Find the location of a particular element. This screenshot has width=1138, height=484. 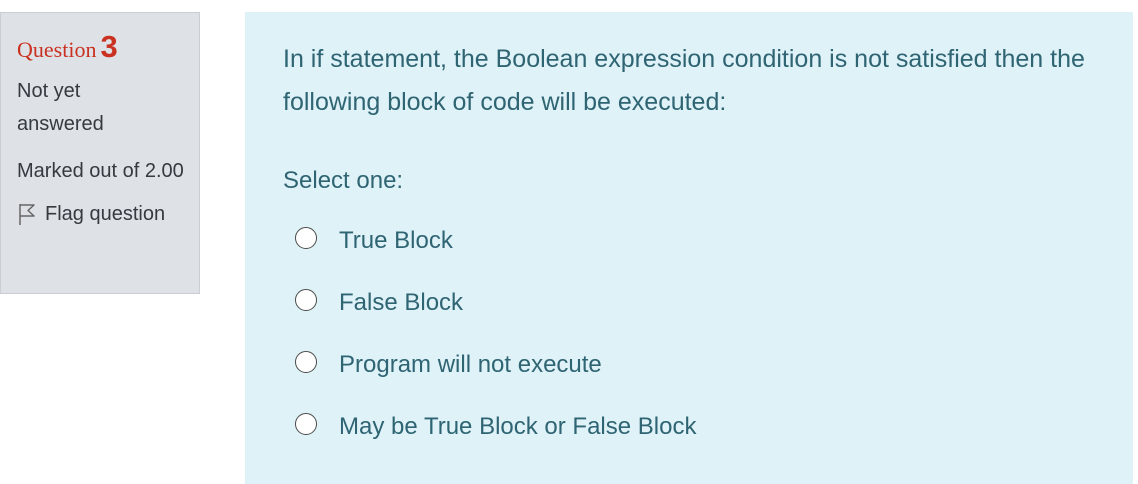

answer-option: Program will not execute is located at coordinates (708, 365).